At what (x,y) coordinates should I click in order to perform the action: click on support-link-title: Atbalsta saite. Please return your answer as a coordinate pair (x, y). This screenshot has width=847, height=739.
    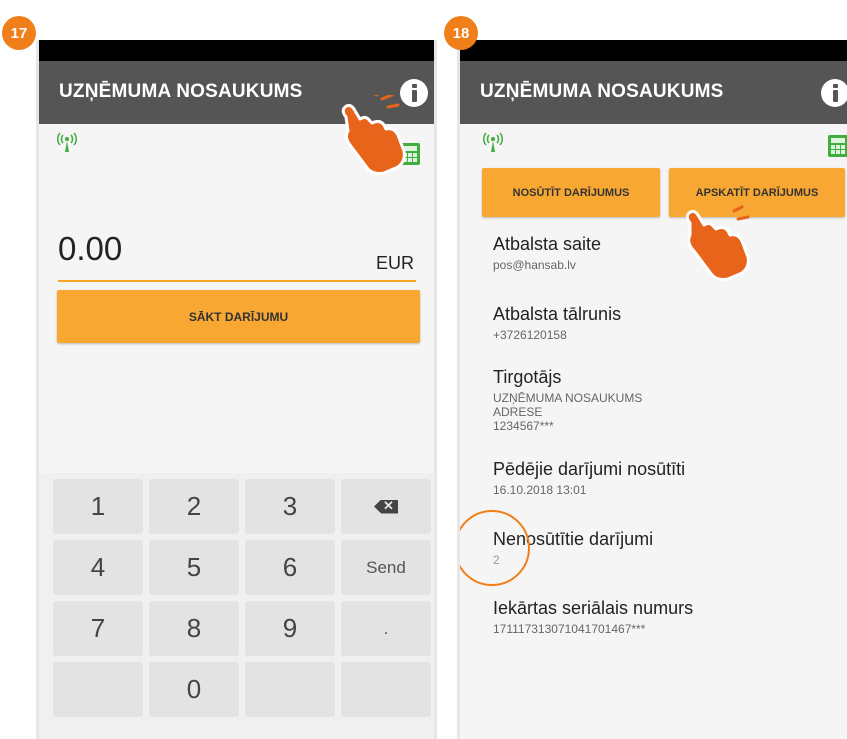
    Looking at the image, I should click on (547, 244).